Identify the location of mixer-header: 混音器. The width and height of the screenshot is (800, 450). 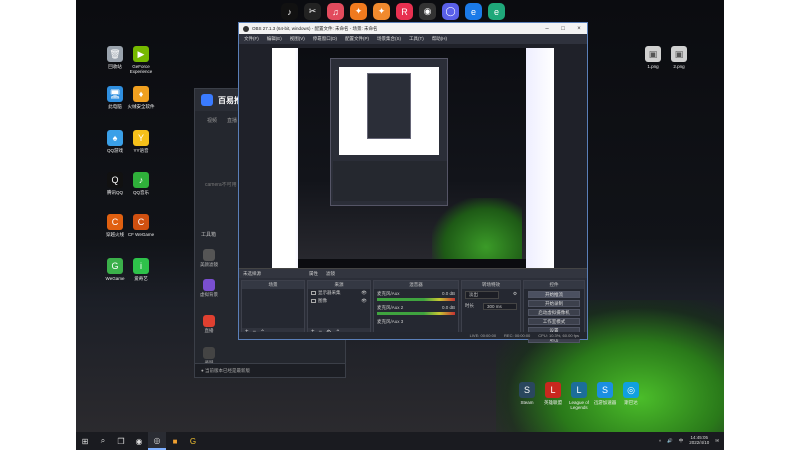
(416, 285).